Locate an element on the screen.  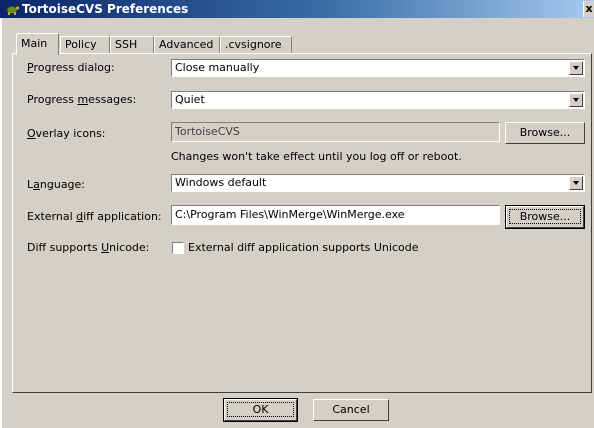
tab-advanced: Advanced is located at coordinates (187, 44).